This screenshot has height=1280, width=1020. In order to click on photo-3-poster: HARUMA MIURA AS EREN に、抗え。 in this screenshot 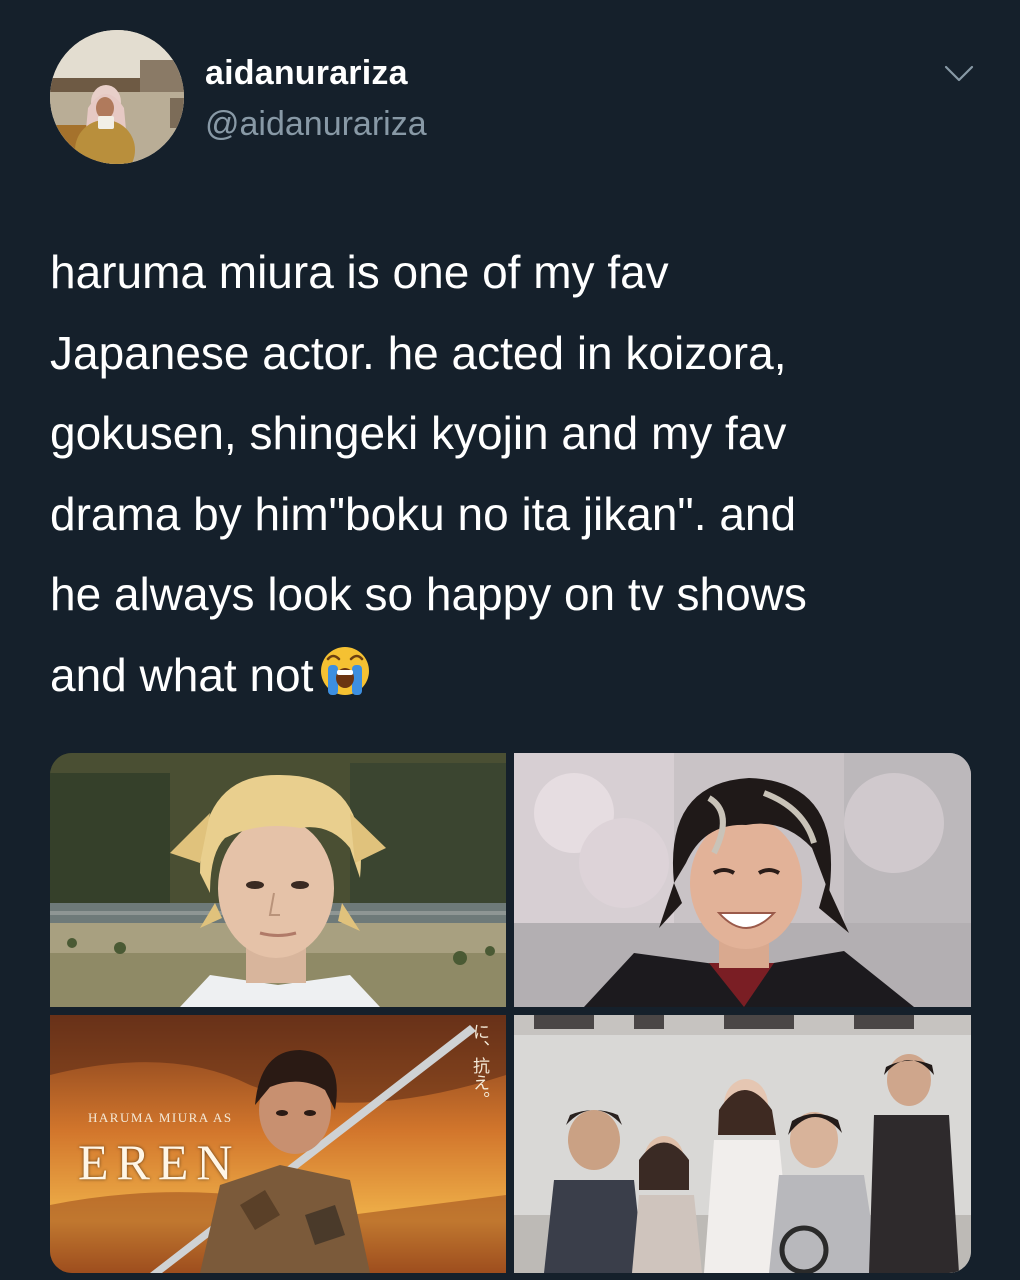, I will do `click(278, 1144)`.